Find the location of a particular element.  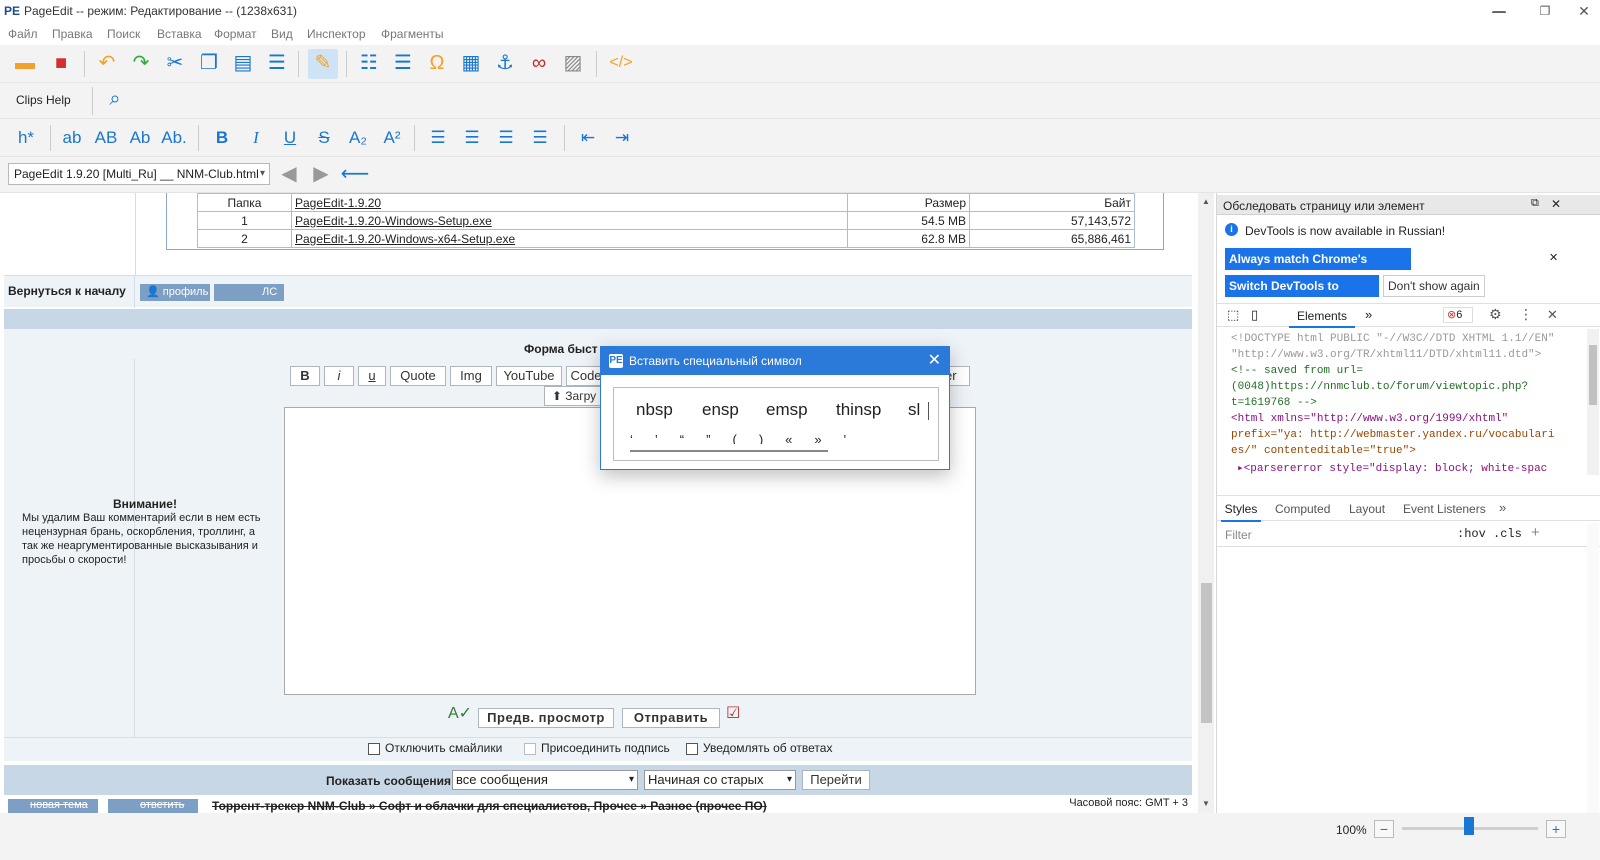

img-tag-button: Img is located at coordinates (471, 376).